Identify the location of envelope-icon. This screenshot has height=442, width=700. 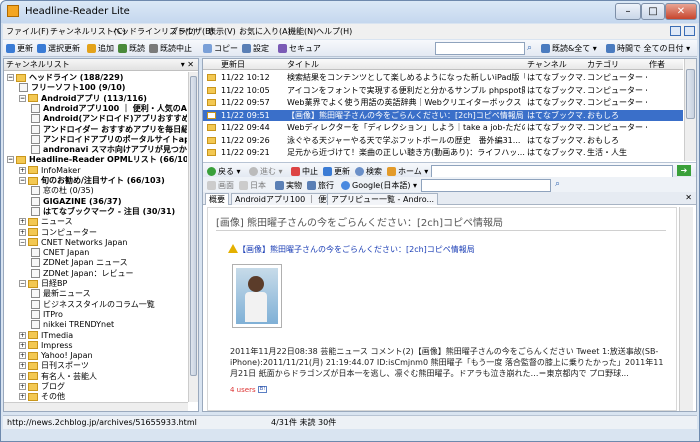
(211, 152).